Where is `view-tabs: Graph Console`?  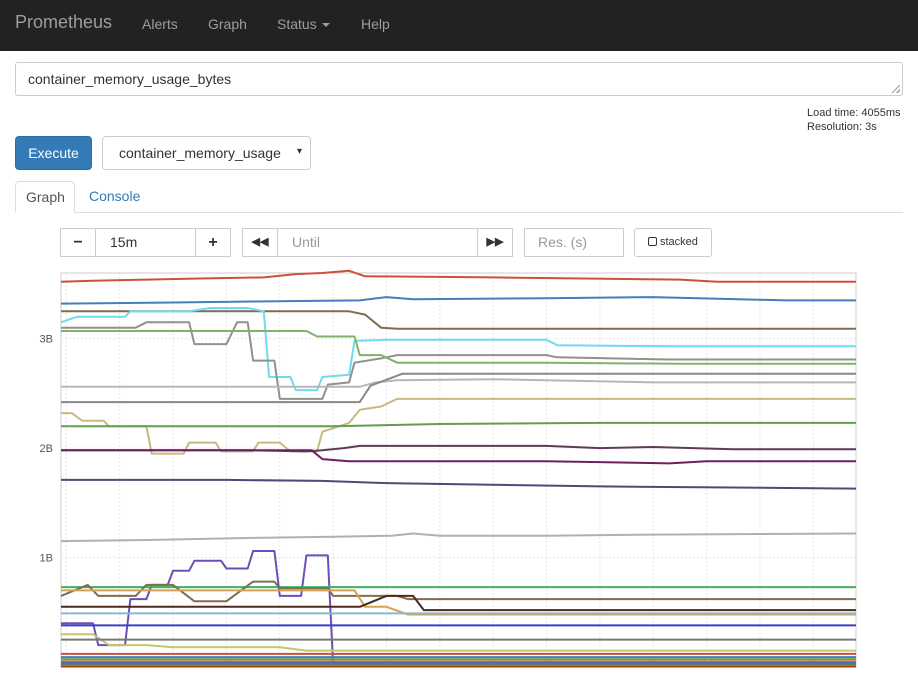
view-tabs: Graph Console is located at coordinates (459, 197).